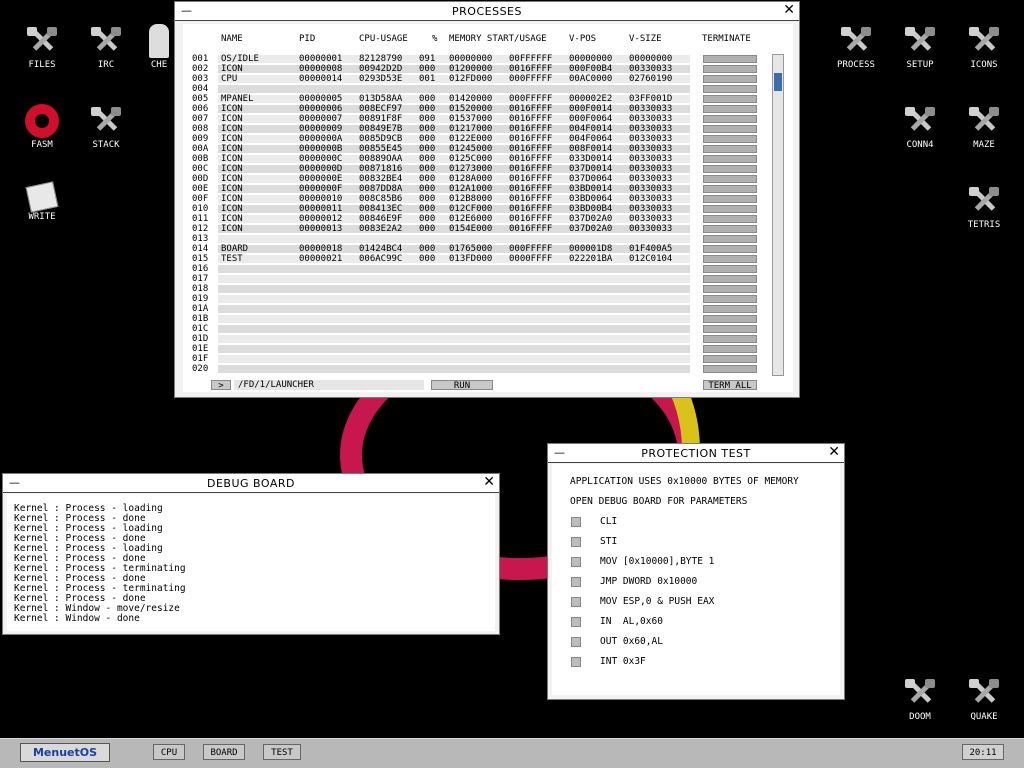 The width and height of the screenshot is (1024, 768). I want to click on scrollbar-thumb, so click(778, 82).